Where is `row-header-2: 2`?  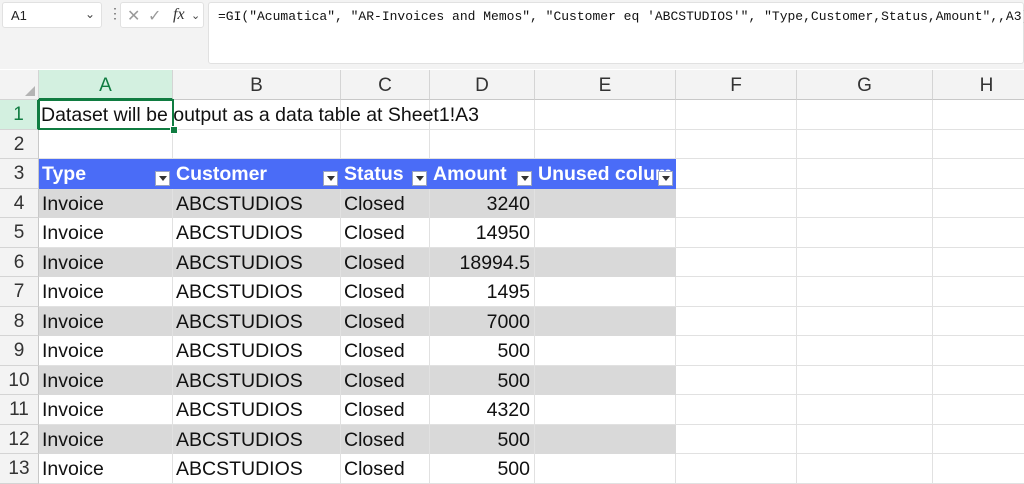
row-header-2: 2 is located at coordinates (19, 144).